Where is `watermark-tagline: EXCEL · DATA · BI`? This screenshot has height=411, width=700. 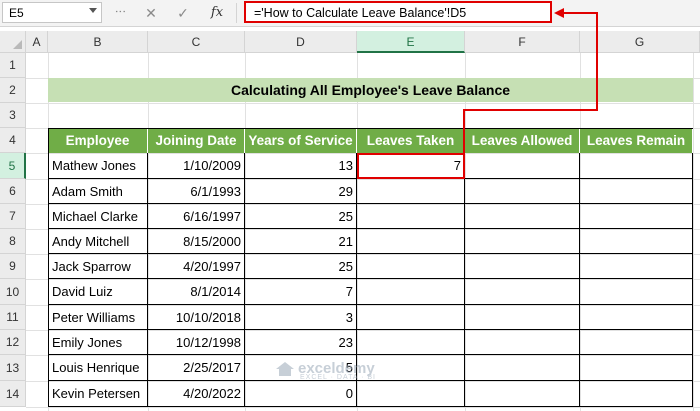 watermark-tagline: EXCEL · DATA · BI is located at coordinates (338, 377).